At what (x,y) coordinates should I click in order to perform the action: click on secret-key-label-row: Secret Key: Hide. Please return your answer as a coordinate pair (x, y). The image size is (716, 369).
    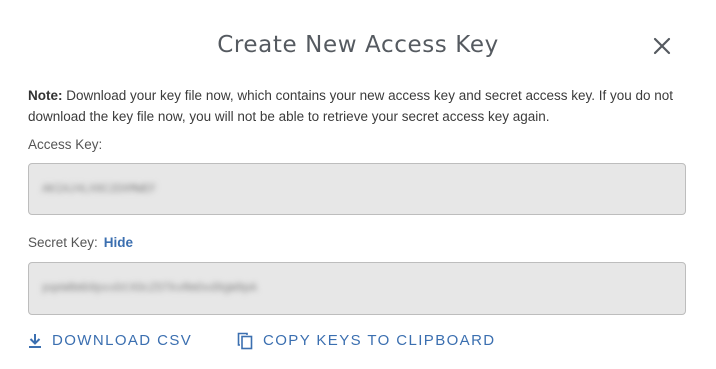
    Looking at the image, I should click on (80, 243).